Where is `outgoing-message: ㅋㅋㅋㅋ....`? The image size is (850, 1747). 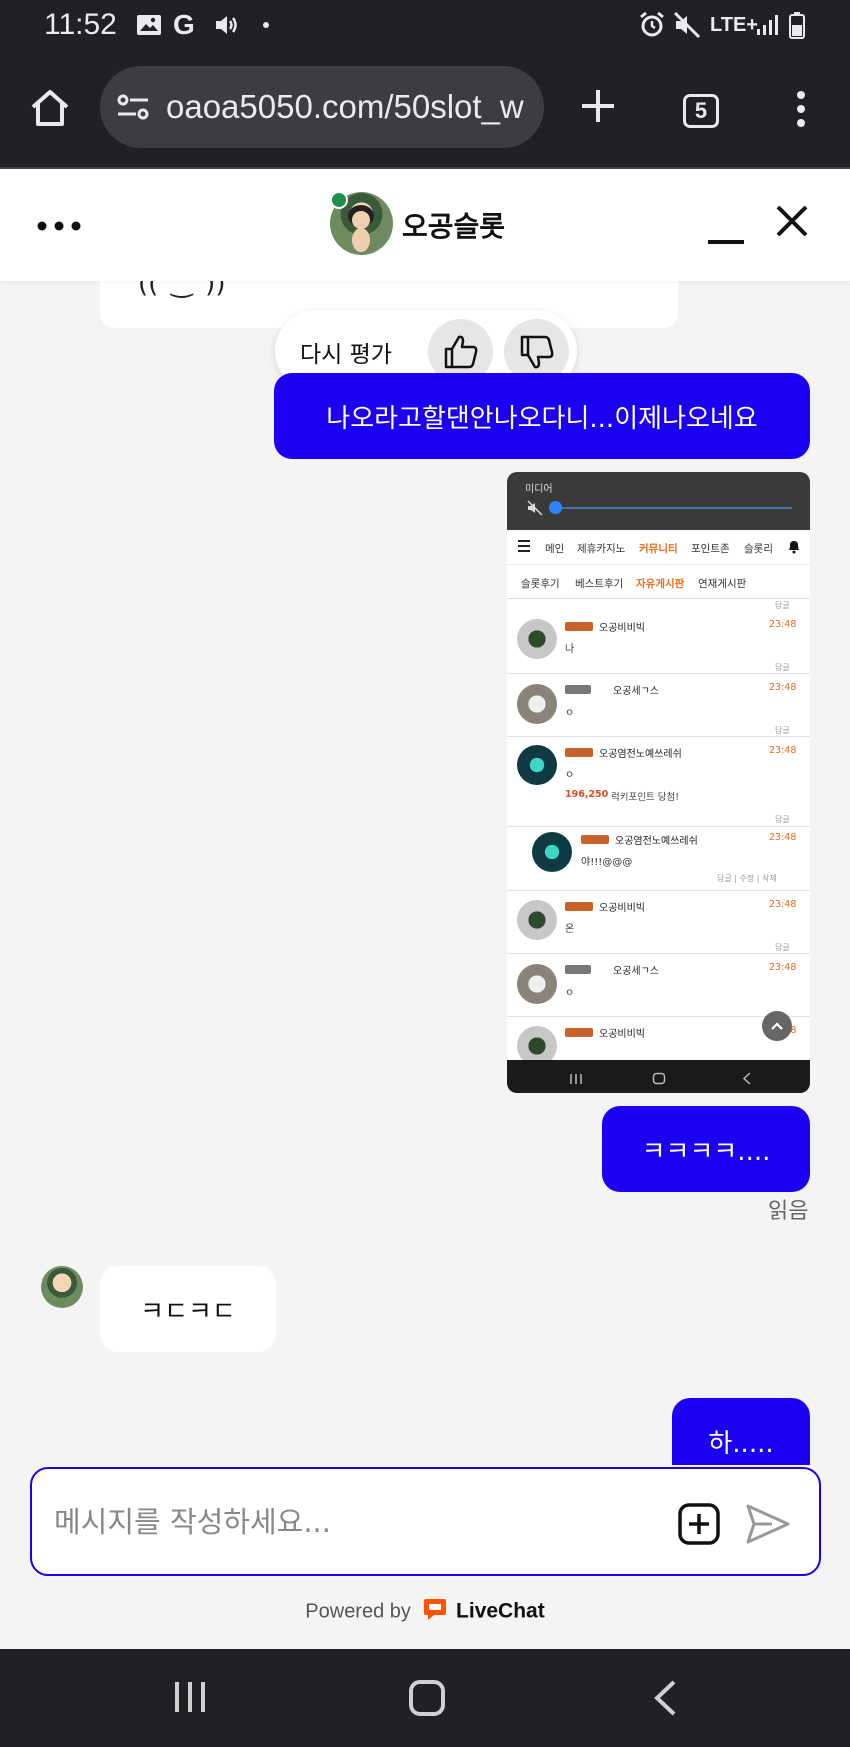 outgoing-message: ㅋㅋㅋㅋ.... is located at coordinates (706, 1149).